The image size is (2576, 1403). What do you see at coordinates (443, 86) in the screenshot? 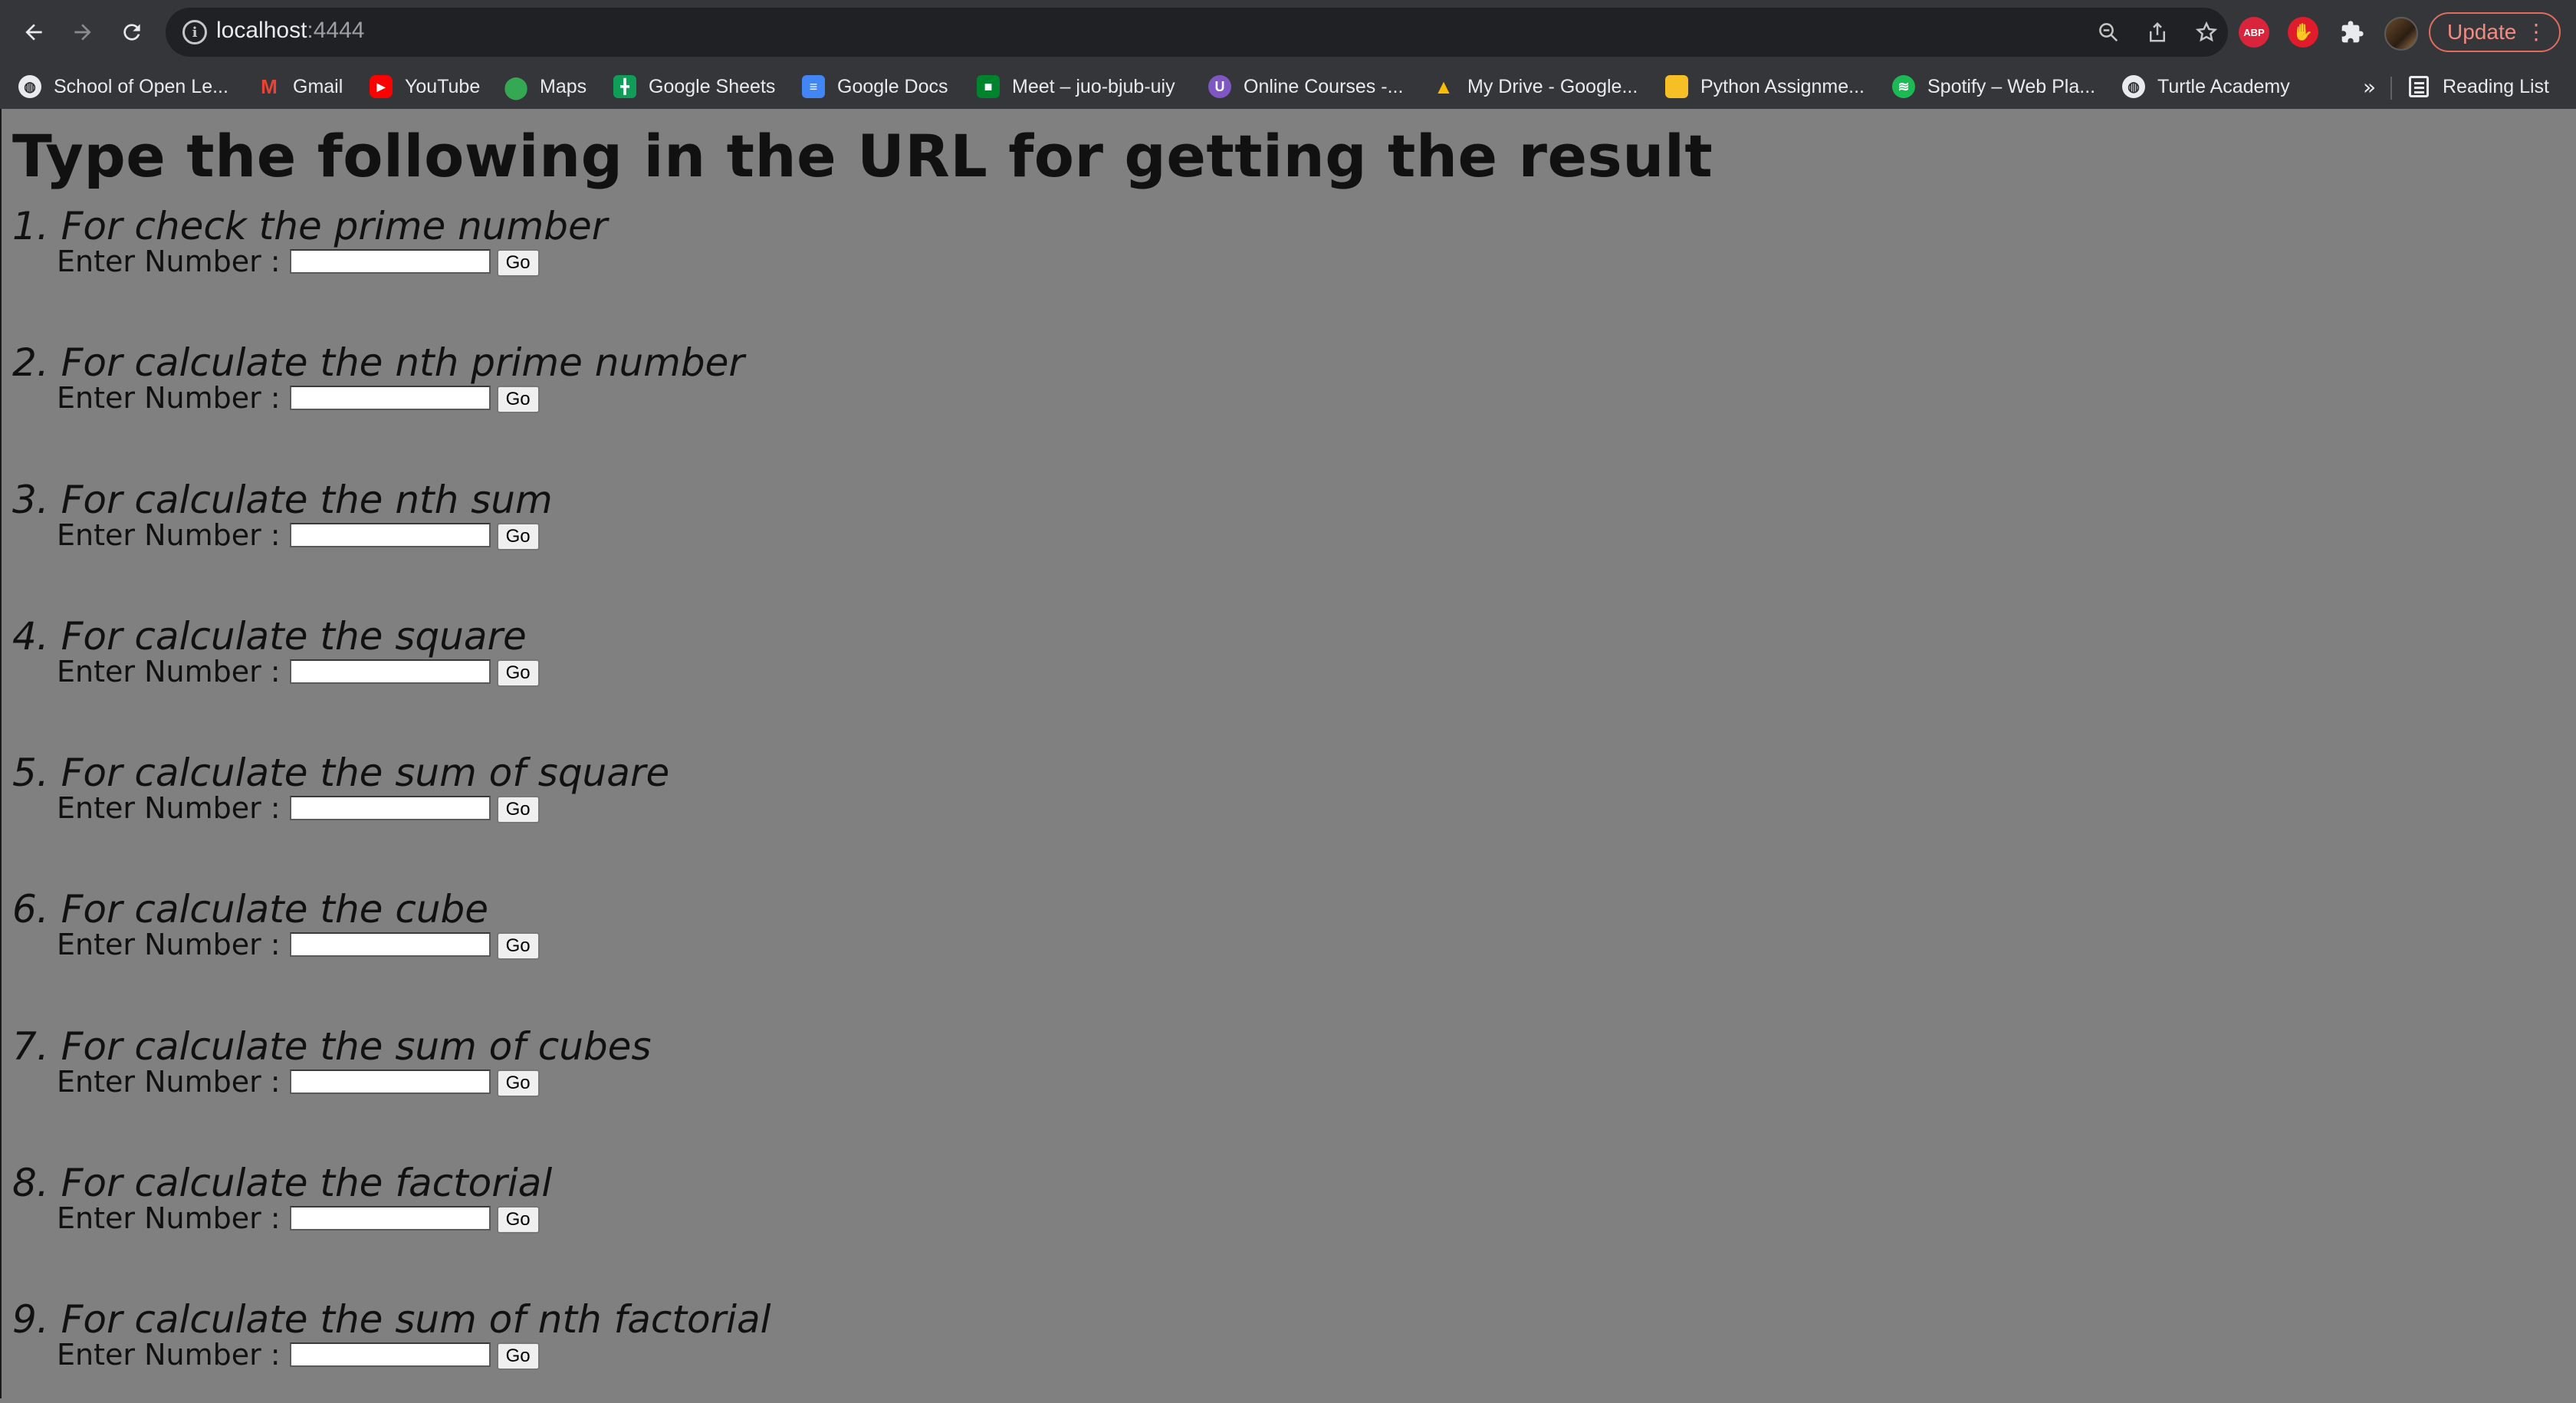
I see `bookmark-label: YouTube` at bounding box center [443, 86].